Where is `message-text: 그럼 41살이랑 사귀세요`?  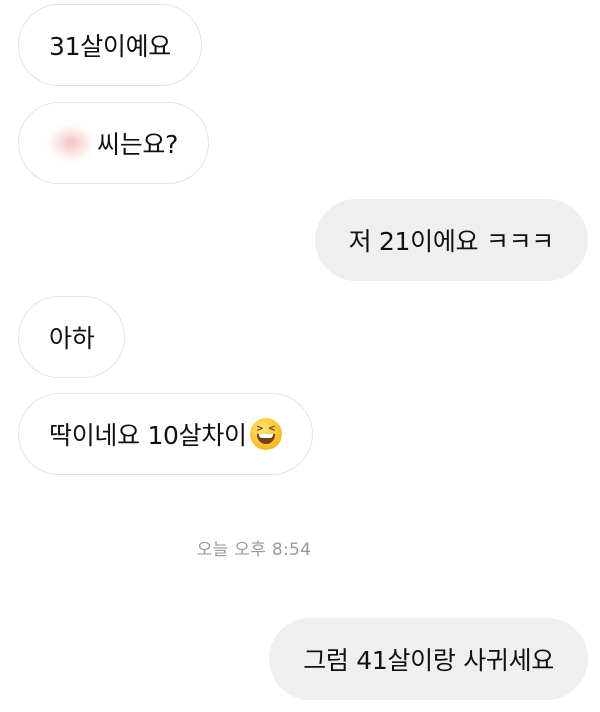
message-text: 그럼 41살이랑 사귀세요 is located at coordinates (428, 660).